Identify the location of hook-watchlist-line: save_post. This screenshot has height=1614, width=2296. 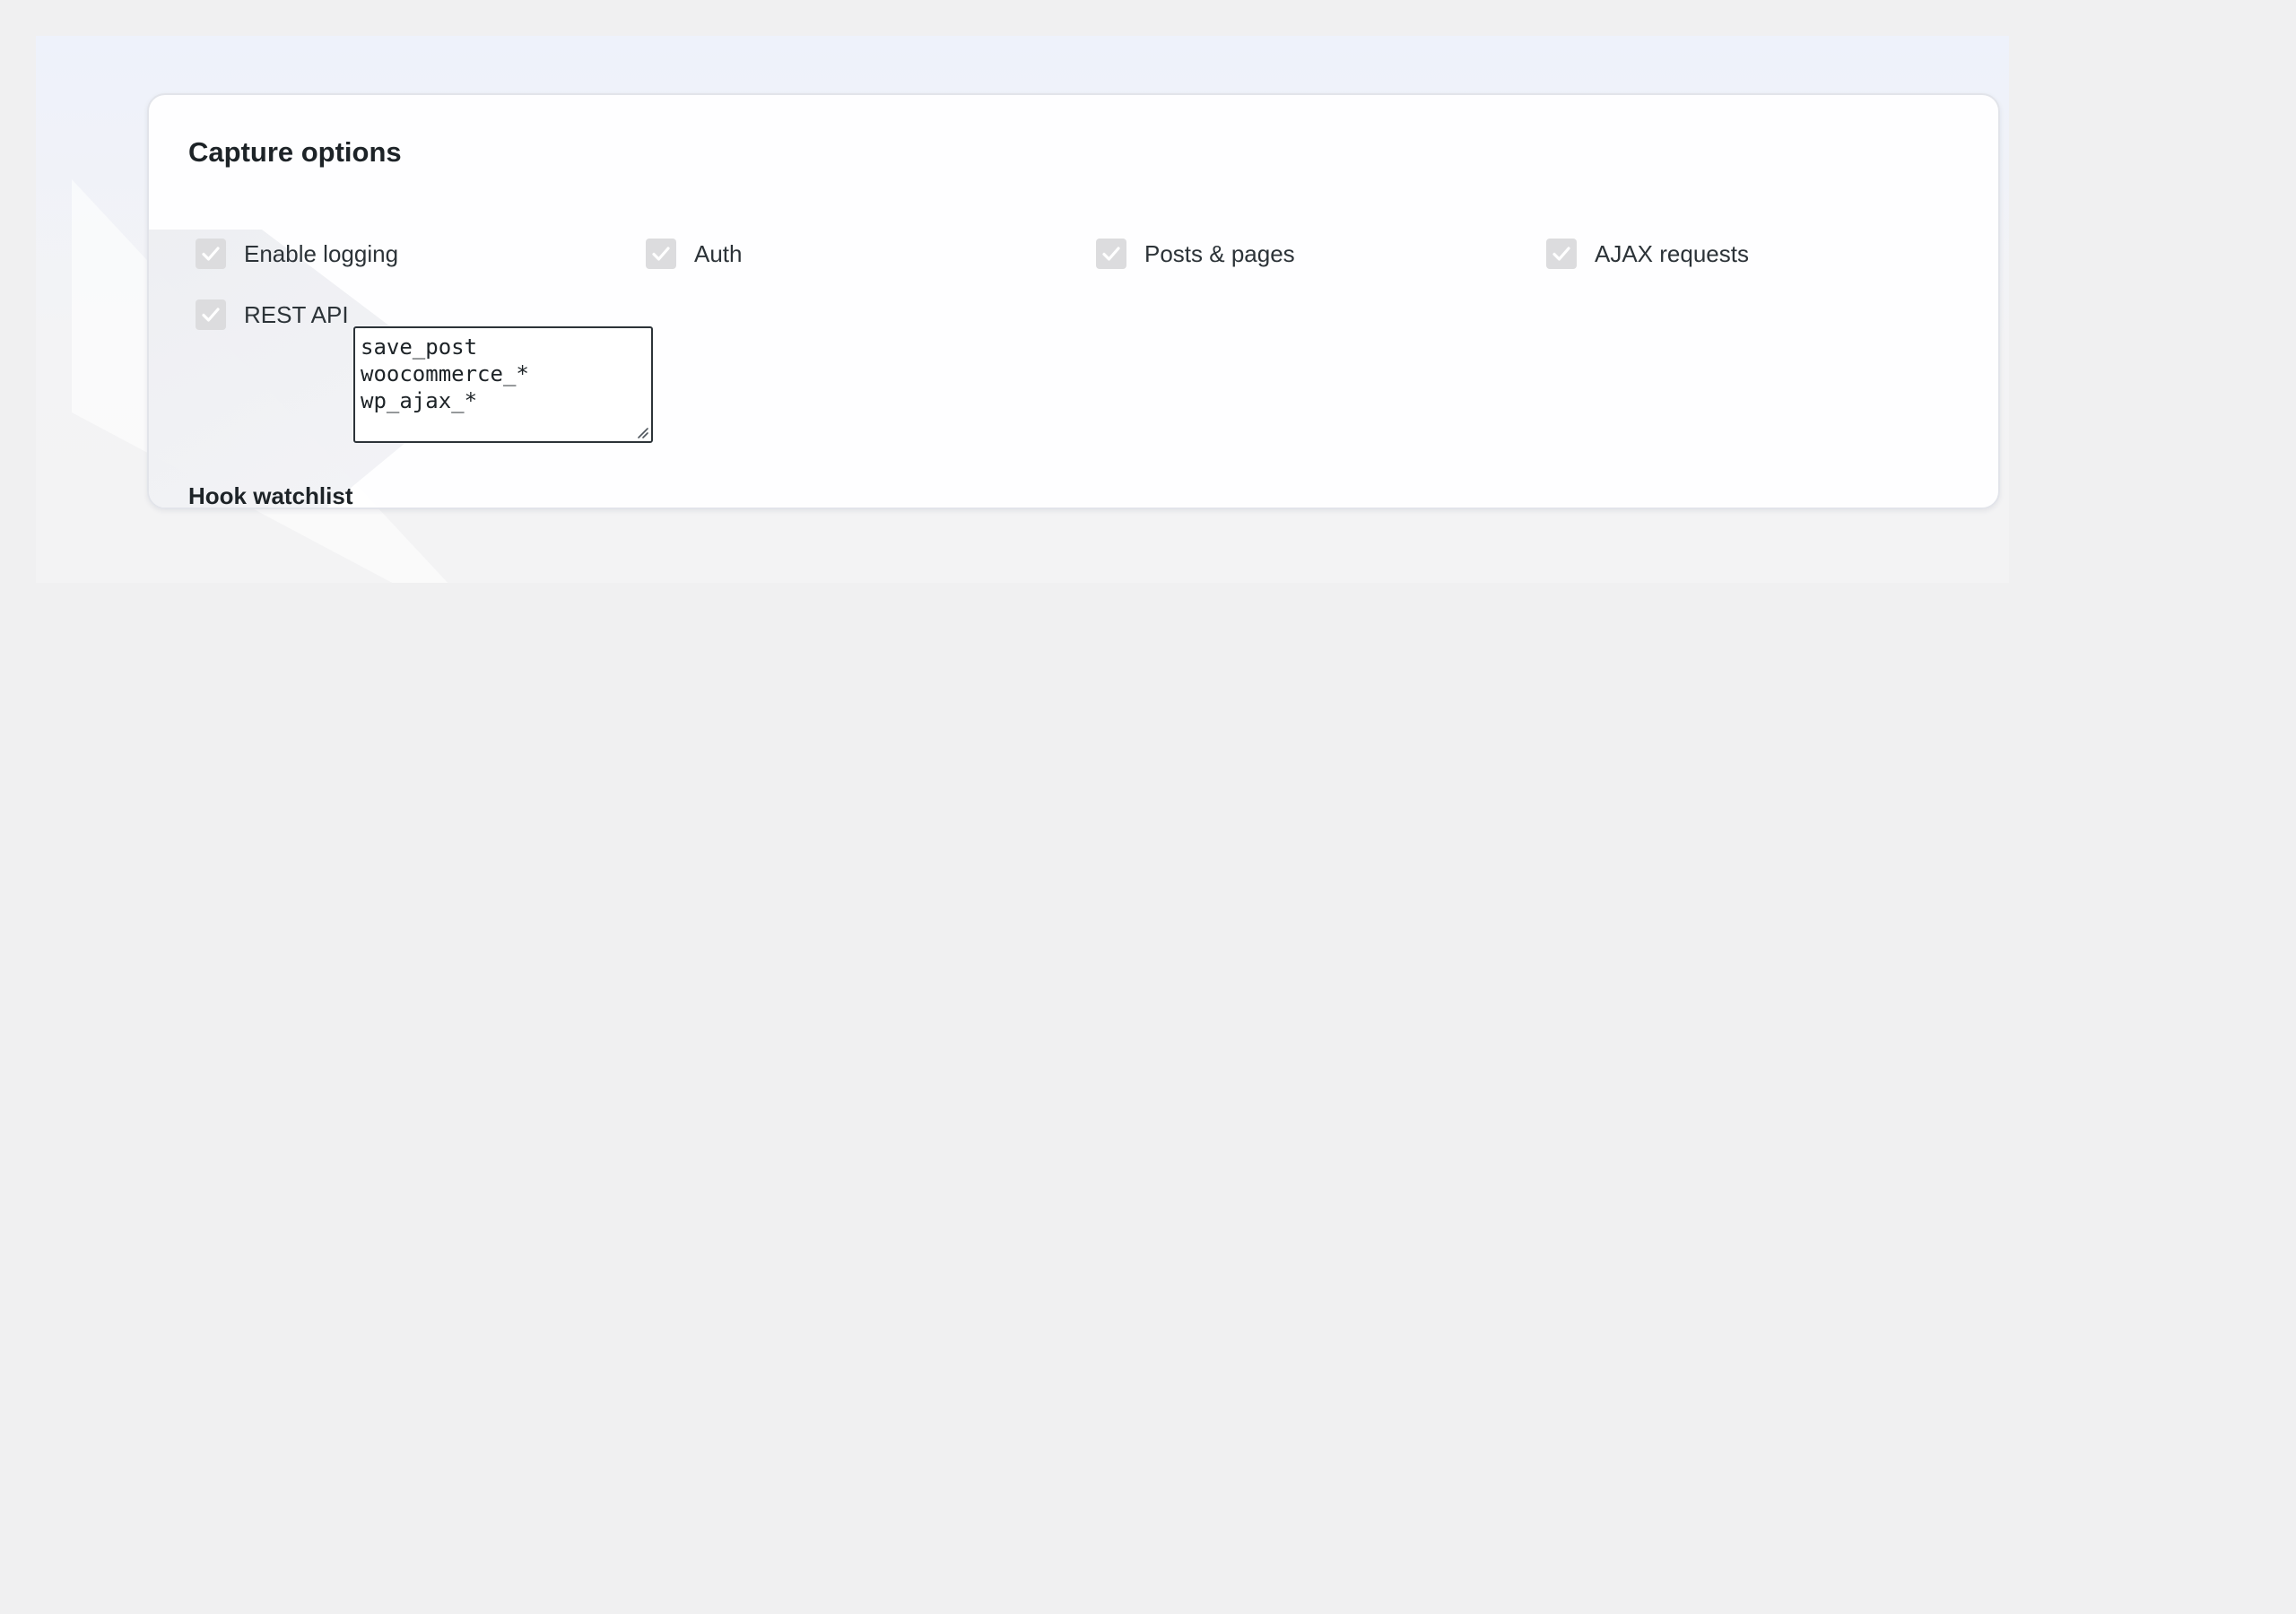
(419, 347).